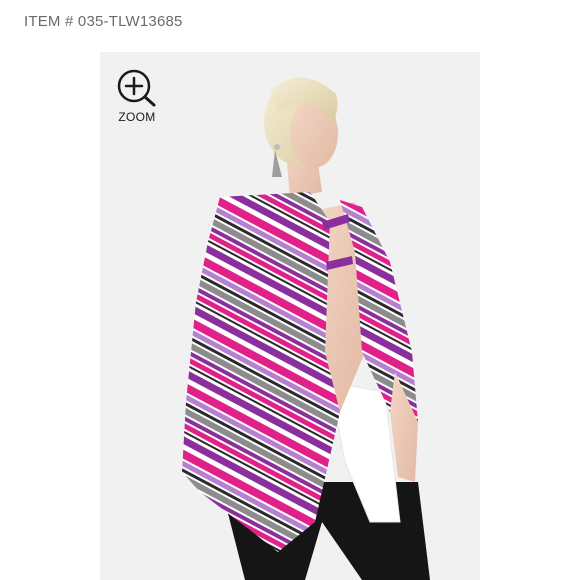 Image resolution: width=580 pixels, height=580 pixels. Describe the element at coordinates (137, 117) in the screenshot. I see `zoom-label: ZOOM` at that location.